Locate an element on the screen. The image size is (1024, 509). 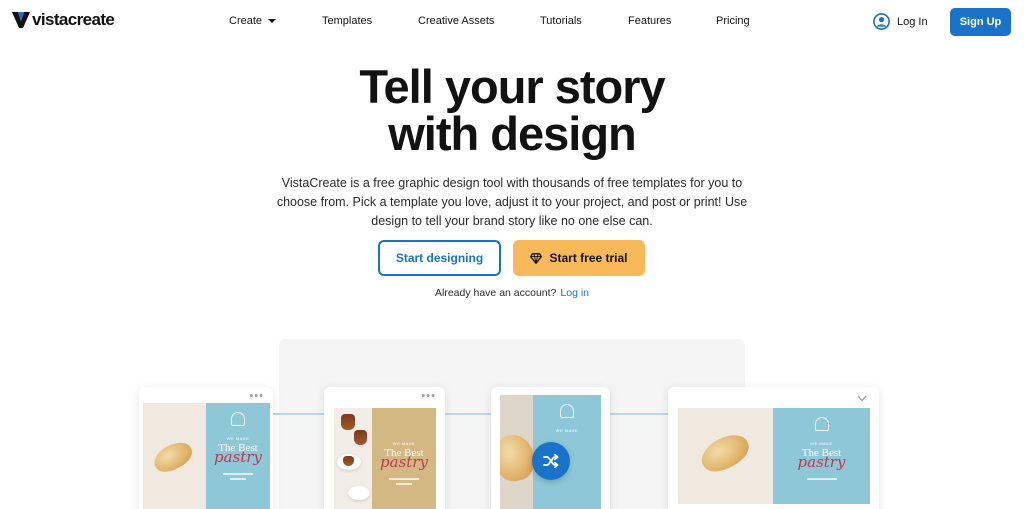
already-text: Already have an account? is located at coordinates (495, 293).